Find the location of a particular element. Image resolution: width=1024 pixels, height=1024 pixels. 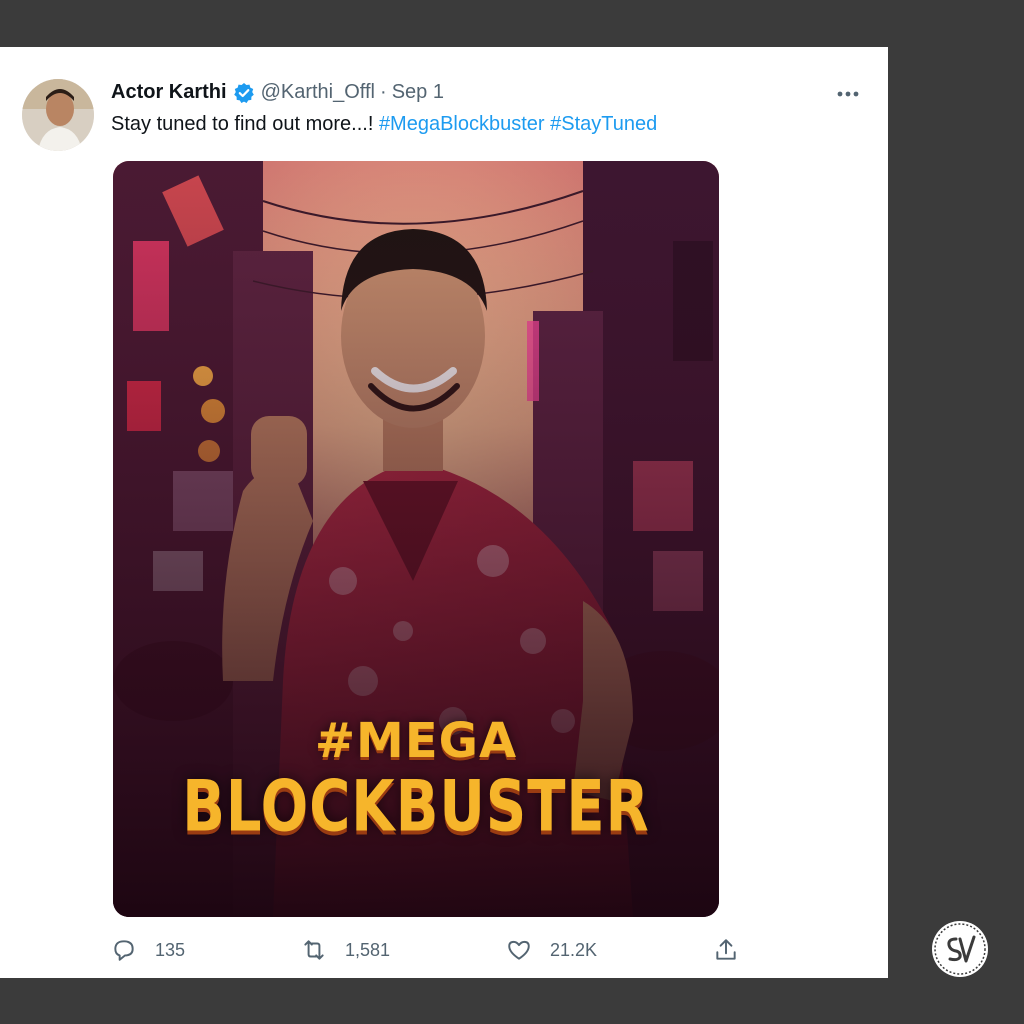

share-button is located at coordinates (735, 950).